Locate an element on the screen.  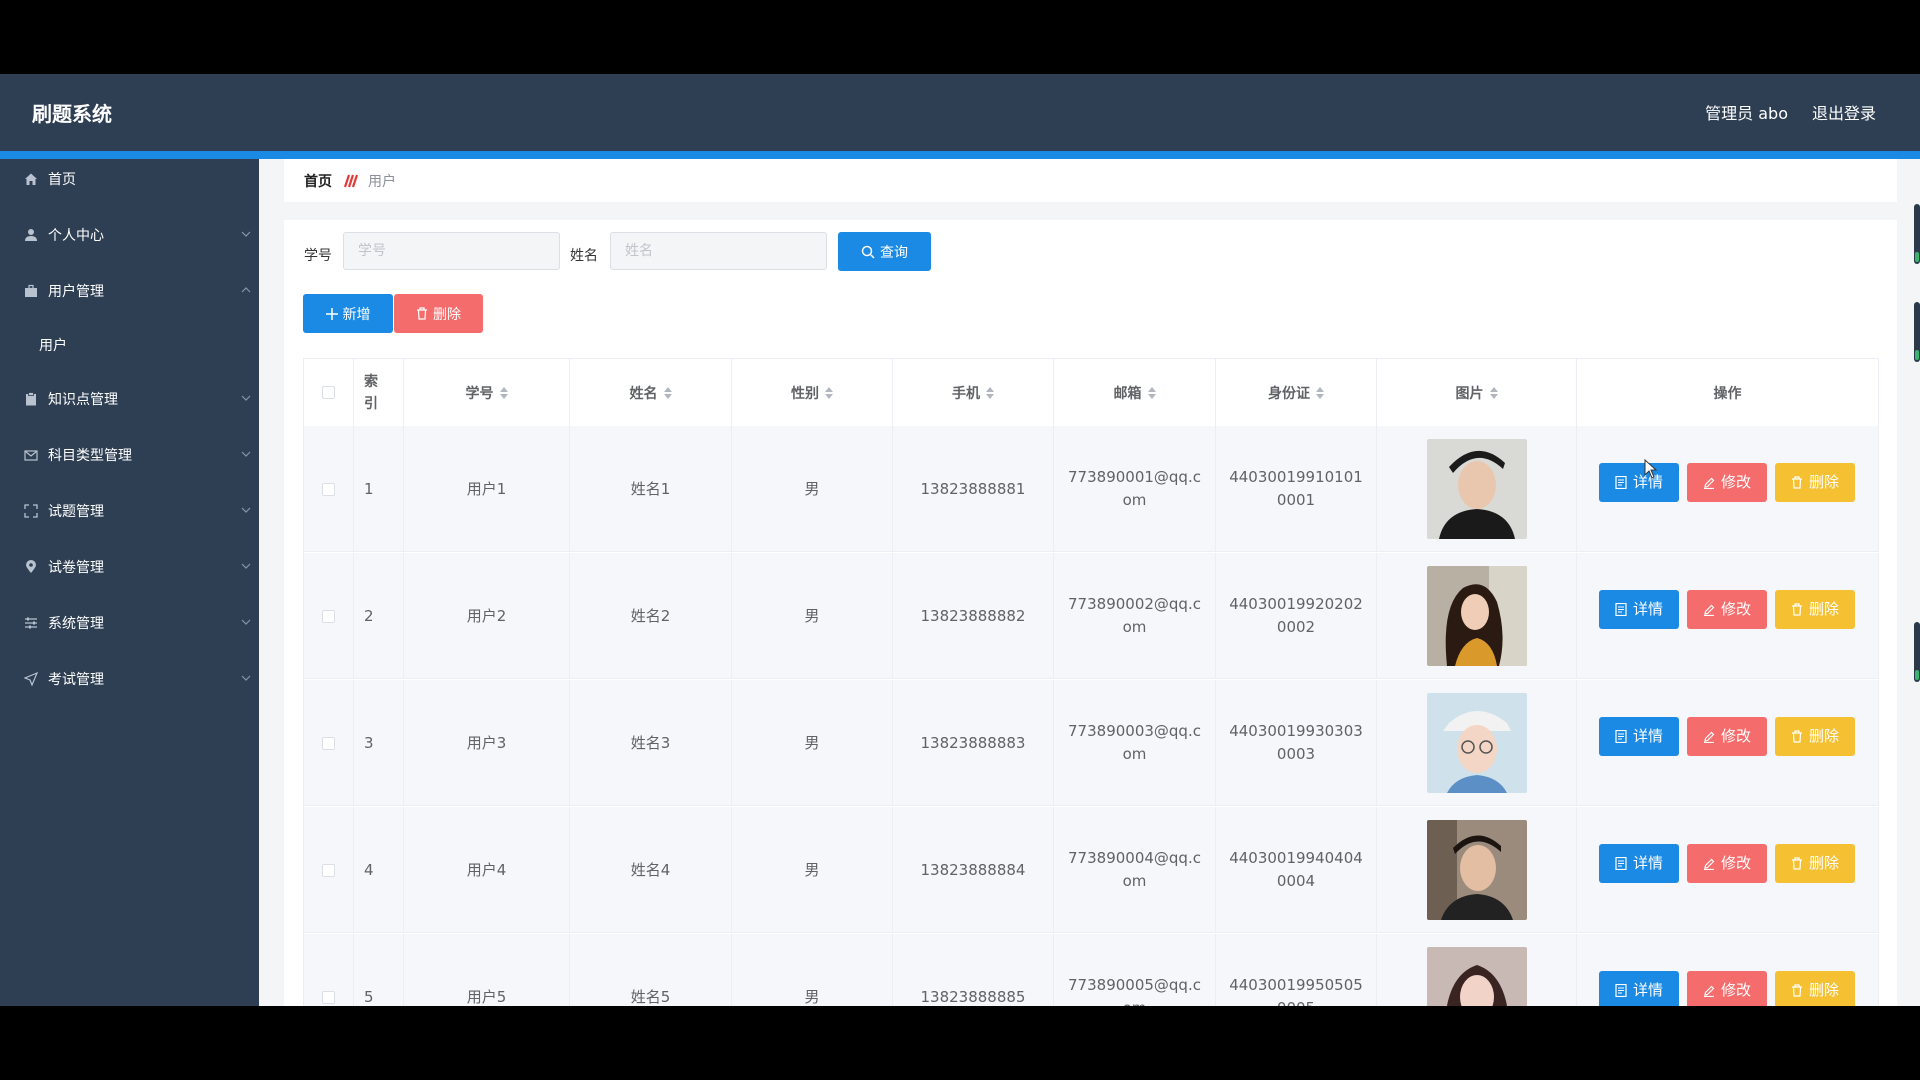
top-header: 刷题系统 管理员 abo 退出登录 is located at coordinates (960, 112).